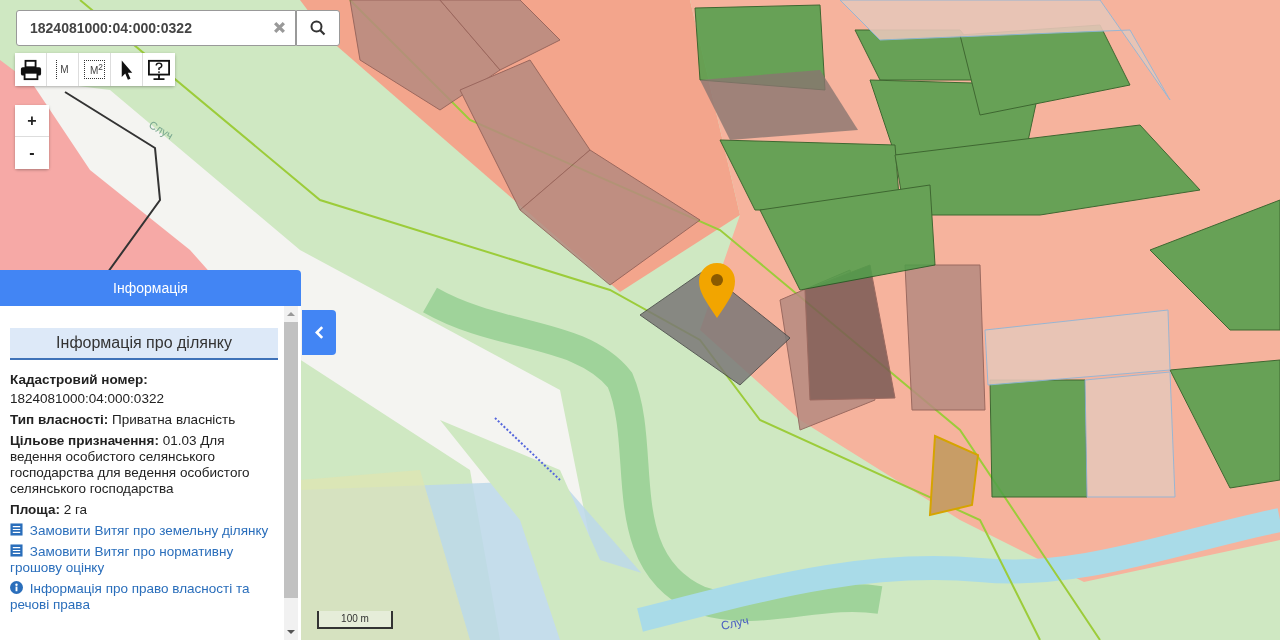 This screenshot has height=640, width=1280. I want to click on monitor-question-icon, so click(159, 69).